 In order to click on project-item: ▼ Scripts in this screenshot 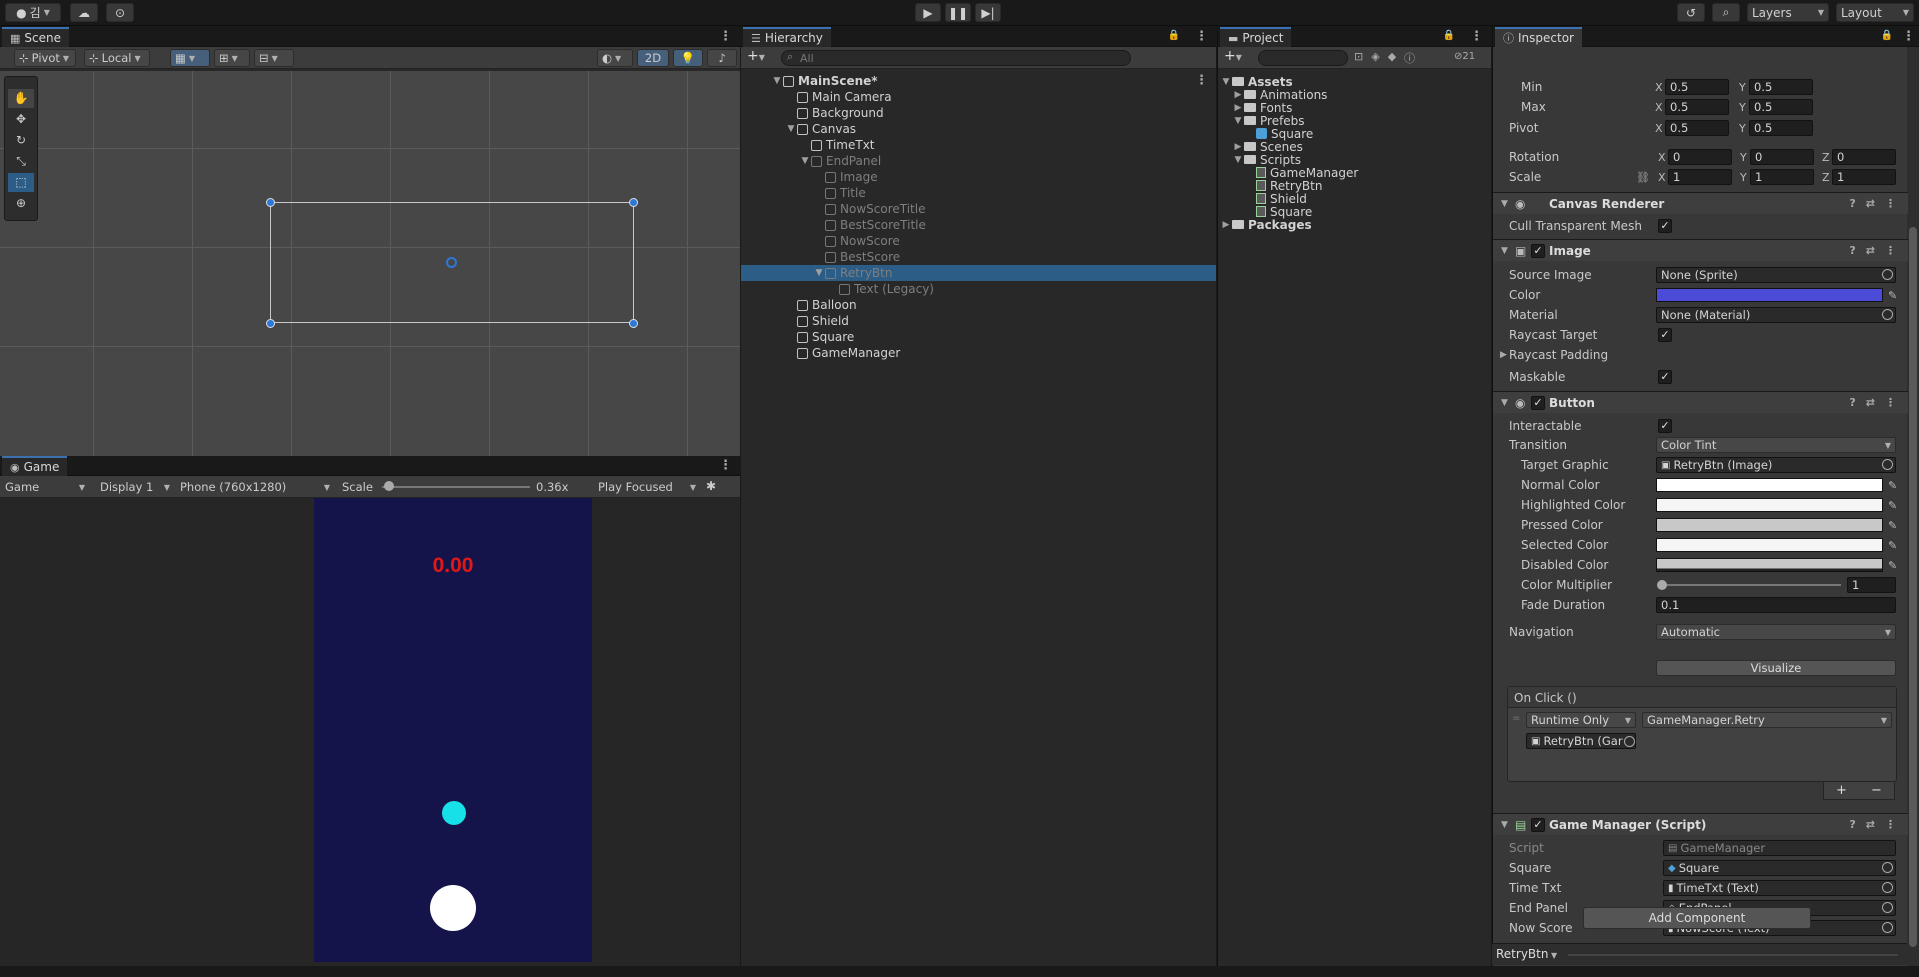, I will do `click(1354, 160)`.